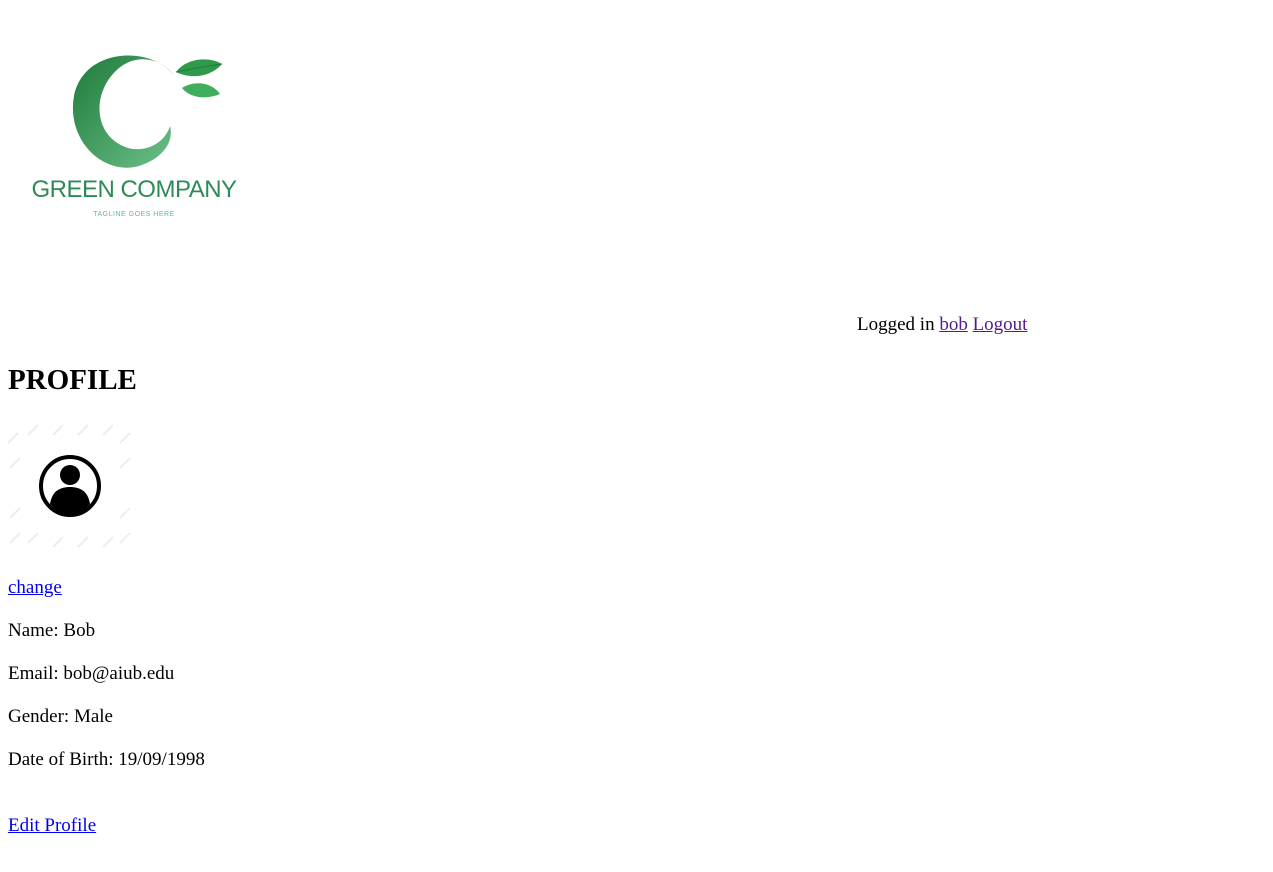  What do you see at coordinates (33, 673) in the screenshot?
I see `email-label: Email:` at bounding box center [33, 673].